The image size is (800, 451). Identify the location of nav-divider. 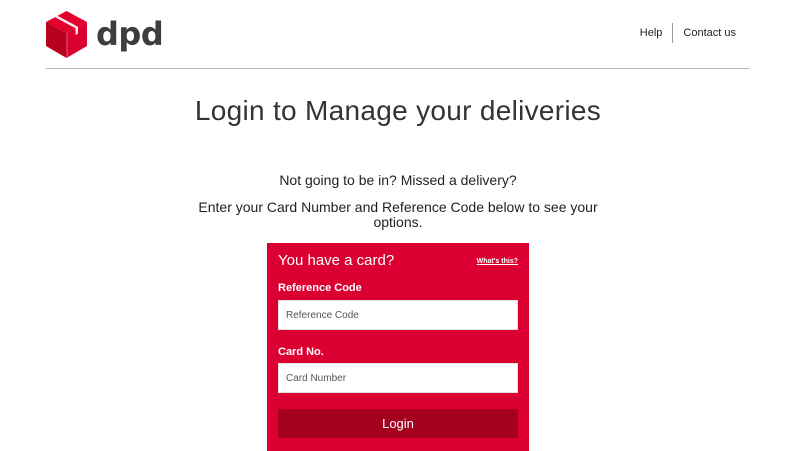
(673, 33).